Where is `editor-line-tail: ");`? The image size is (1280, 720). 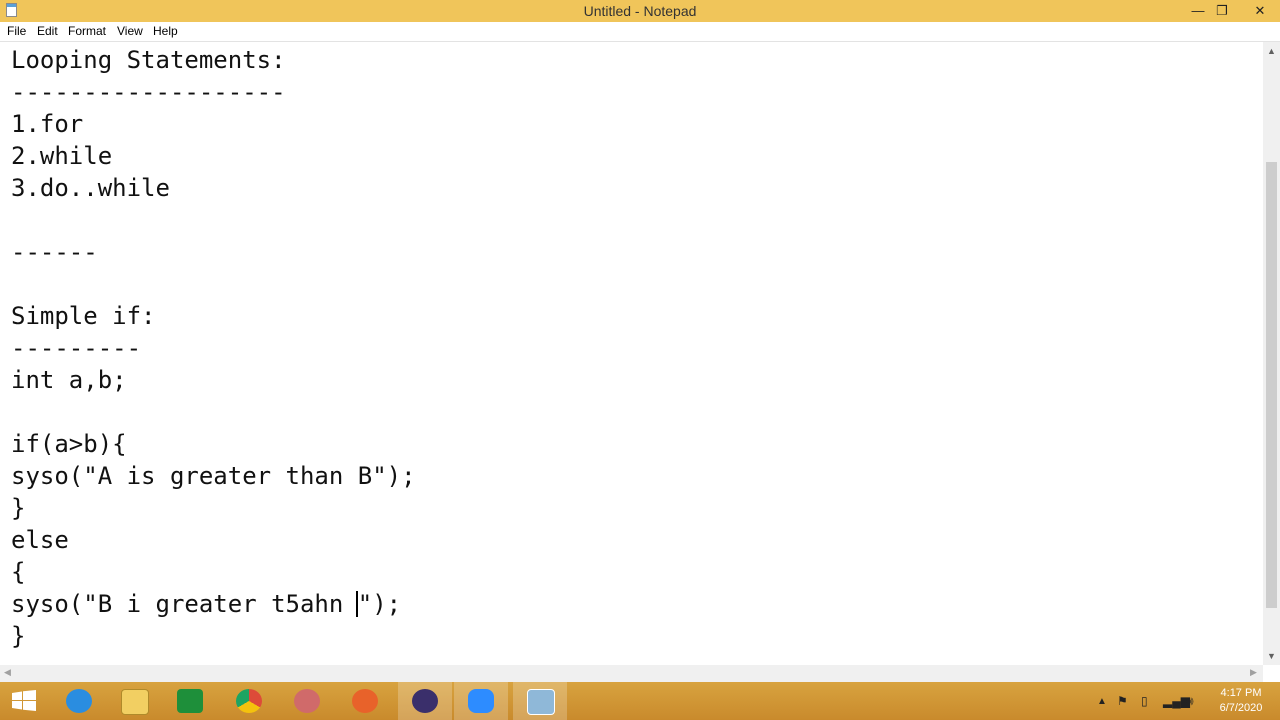
editor-line-tail: "); is located at coordinates (379, 604).